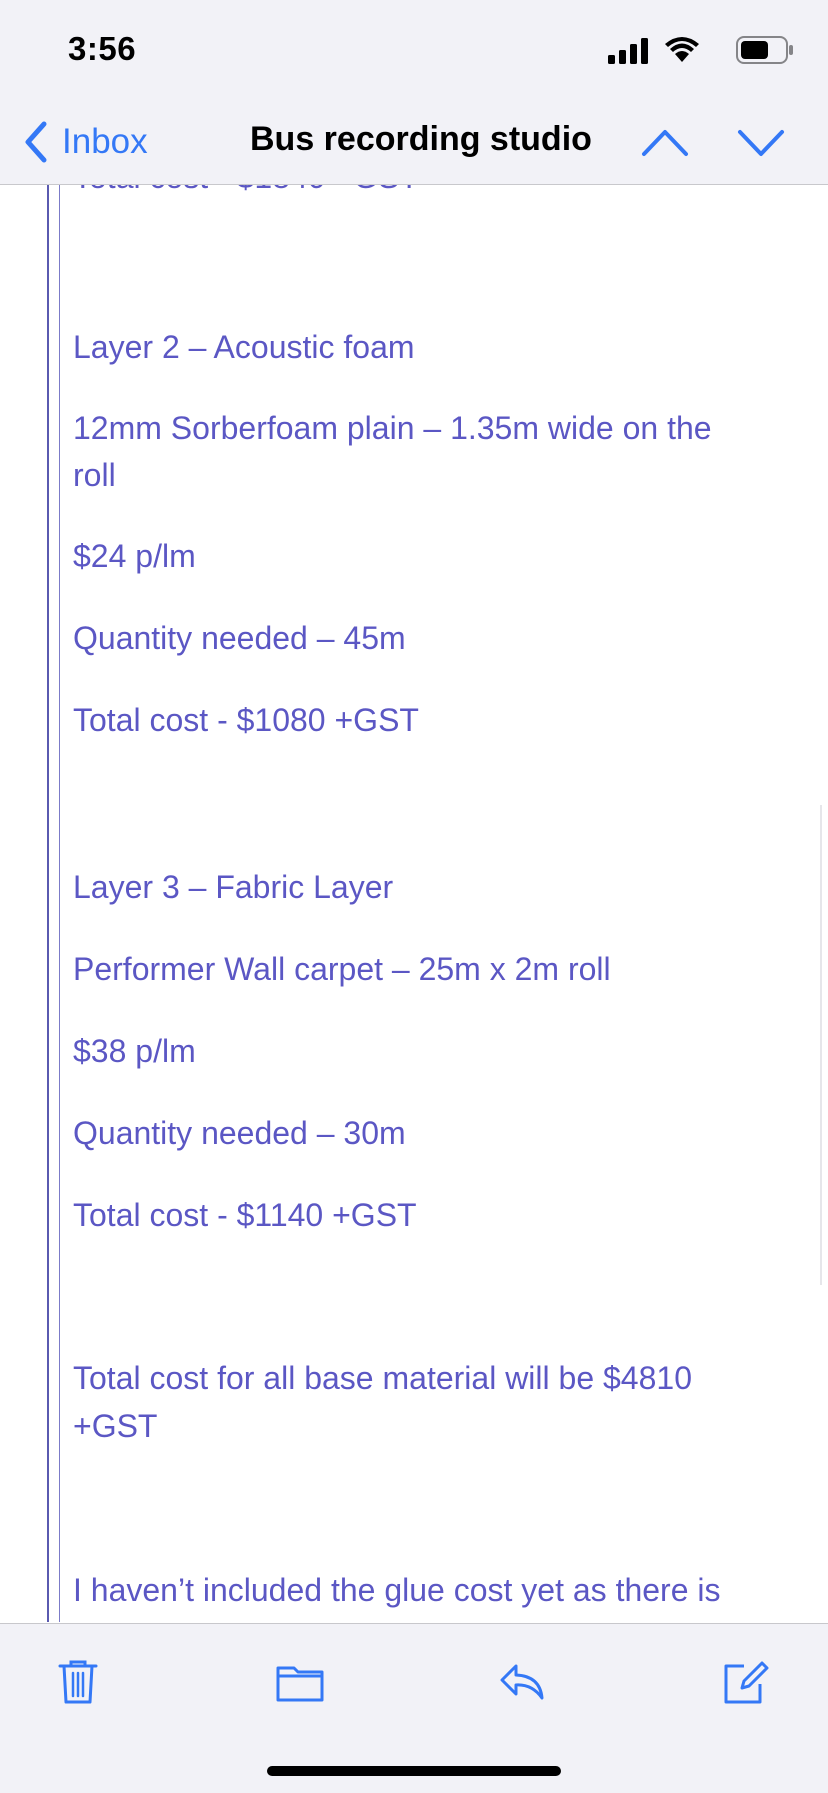  I want to click on move-to-folder-button, so click(300, 1682).